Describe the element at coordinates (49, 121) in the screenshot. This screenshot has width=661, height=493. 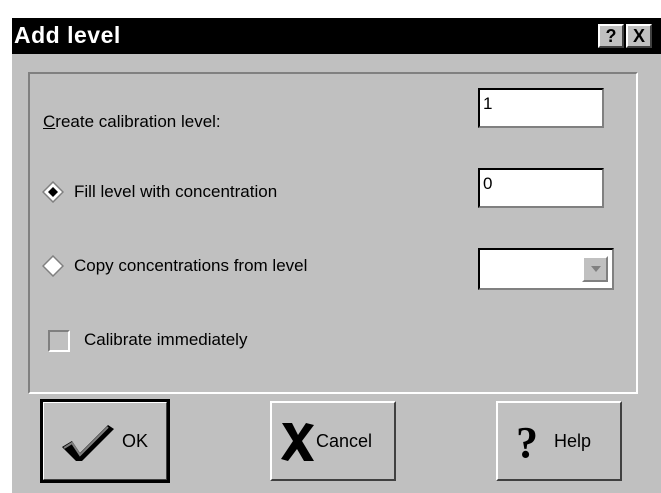
I see `calibration-level-mnemonic: C` at that location.